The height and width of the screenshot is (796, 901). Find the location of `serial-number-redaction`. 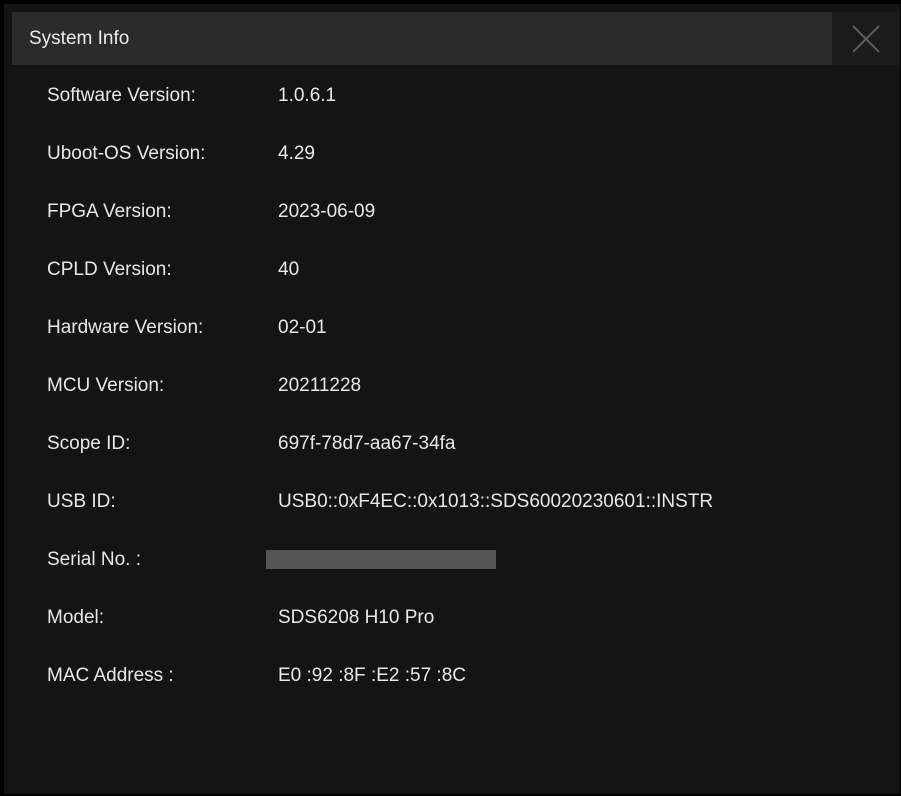

serial-number-redaction is located at coordinates (381, 559).